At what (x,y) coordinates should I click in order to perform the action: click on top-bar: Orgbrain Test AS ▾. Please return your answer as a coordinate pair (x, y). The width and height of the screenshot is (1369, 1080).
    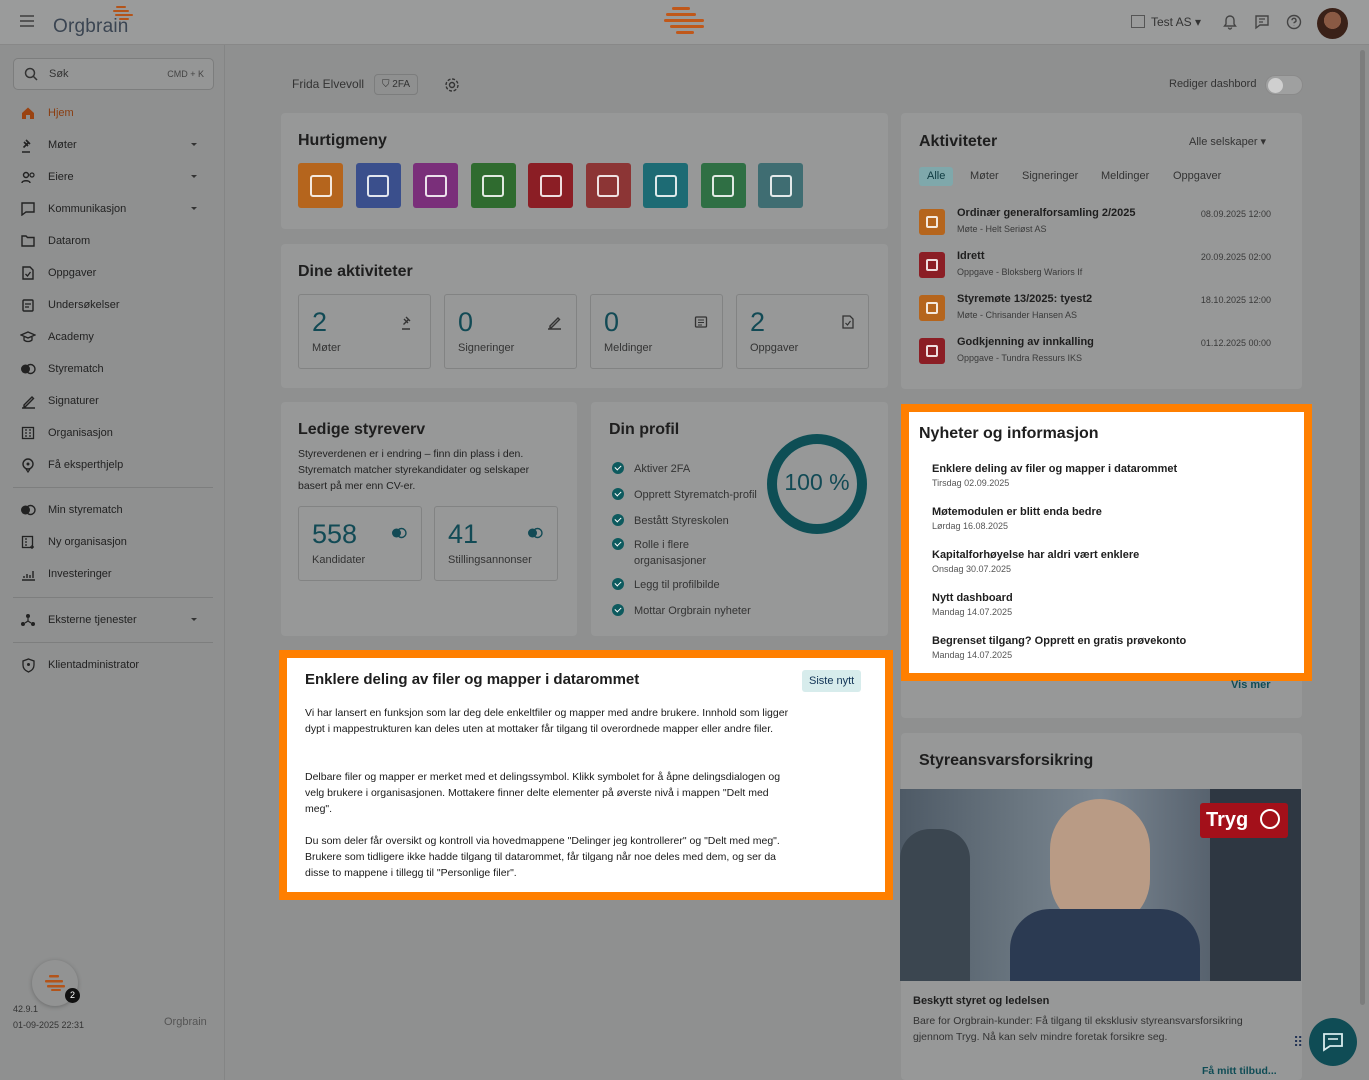
    Looking at the image, I should click on (684, 22).